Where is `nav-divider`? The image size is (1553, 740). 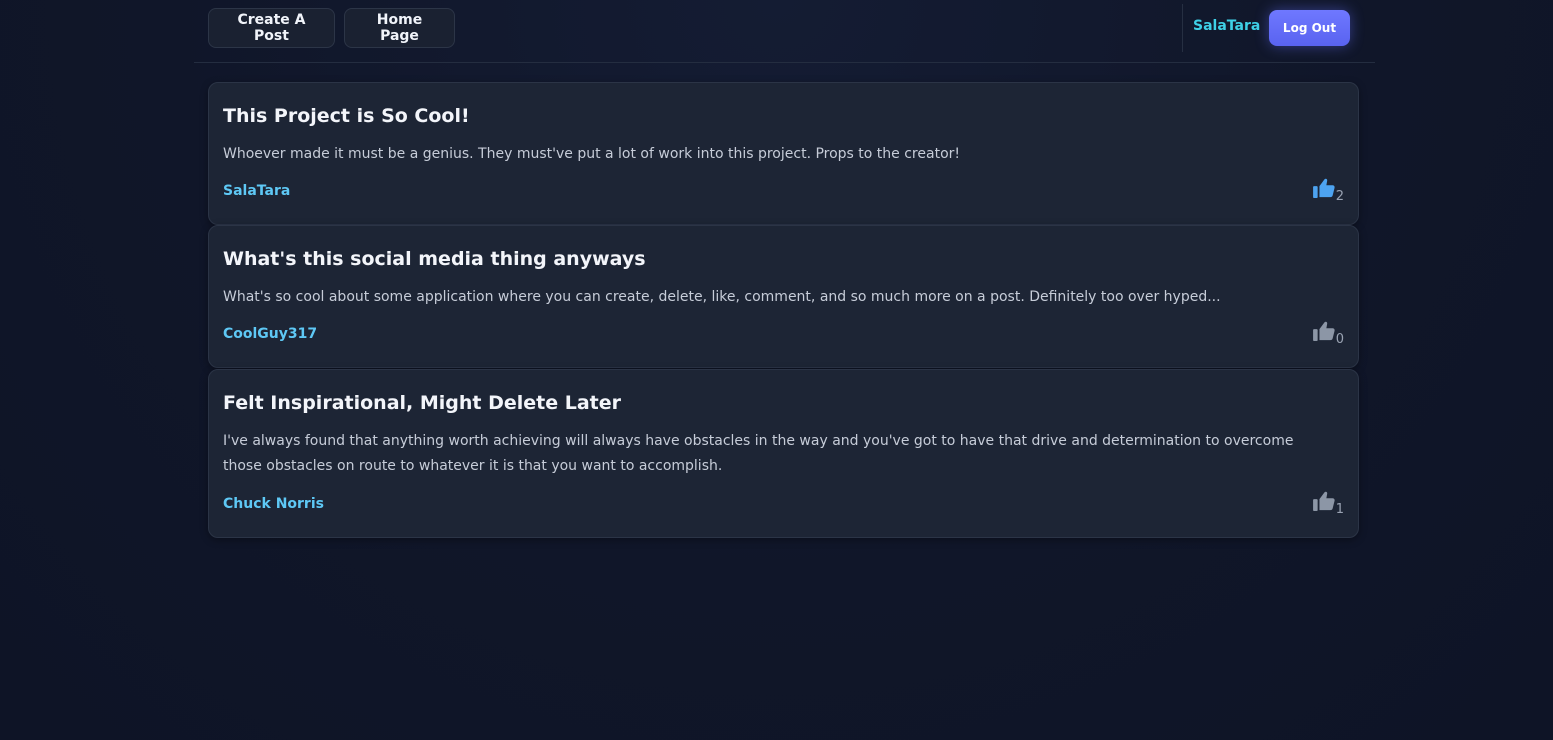 nav-divider is located at coordinates (1182, 28).